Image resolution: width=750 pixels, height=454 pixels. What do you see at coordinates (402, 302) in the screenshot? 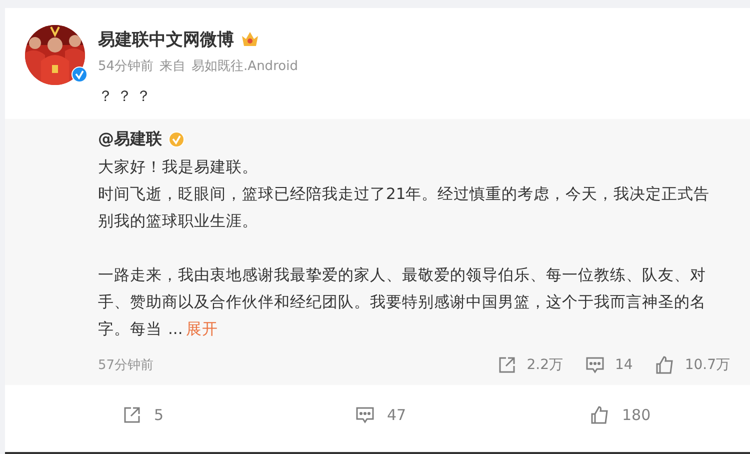
I see `post-paragraph: 一路走来，我由衷地感谢我最挚爱的家人、最敬爱的领导伯乐、每一位教练、队友、对手、赞助商以及合作伙伴和经纪团队。我要特别感谢中国男篮，这个于我而言神圣的名字。每当 ... 展开` at bounding box center [402, 302].